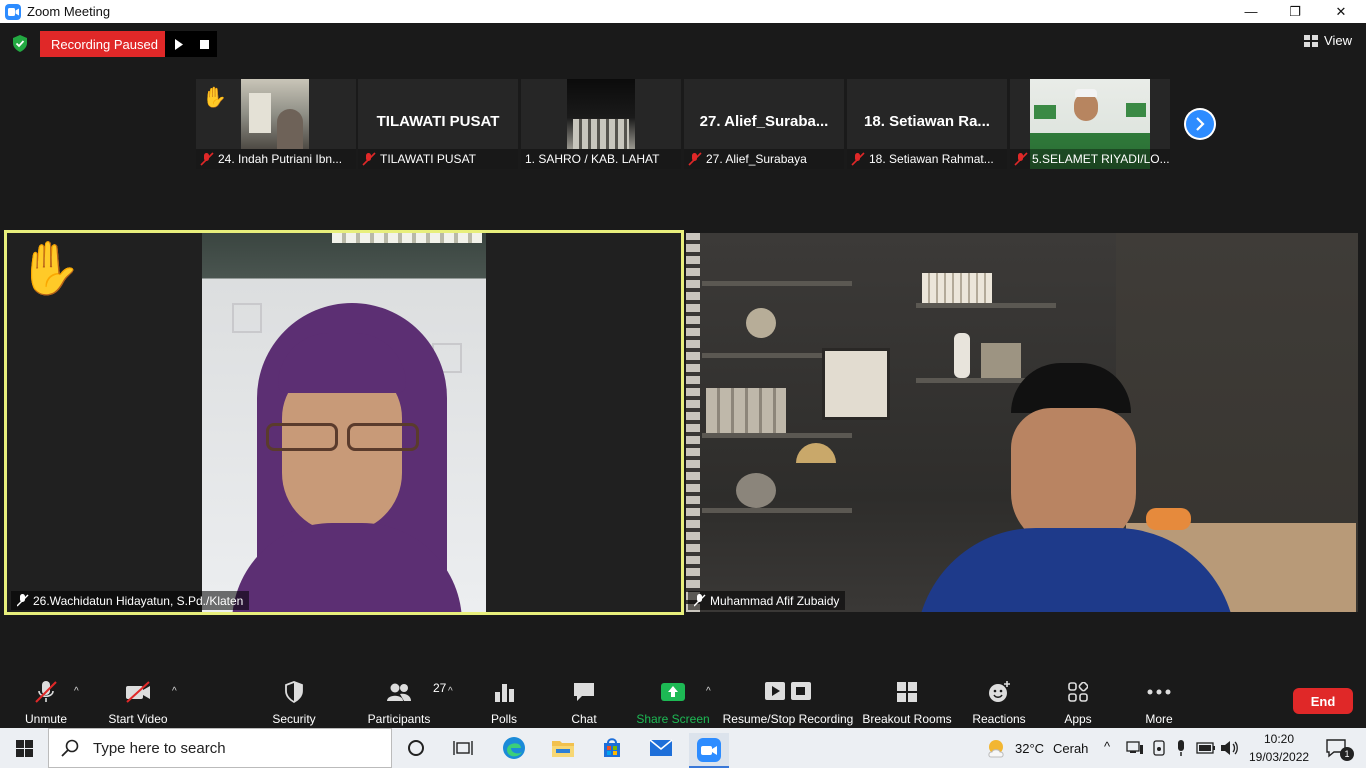  I want to click on breakout-rooms-button: Breakout Rooms, so click(907, 702).